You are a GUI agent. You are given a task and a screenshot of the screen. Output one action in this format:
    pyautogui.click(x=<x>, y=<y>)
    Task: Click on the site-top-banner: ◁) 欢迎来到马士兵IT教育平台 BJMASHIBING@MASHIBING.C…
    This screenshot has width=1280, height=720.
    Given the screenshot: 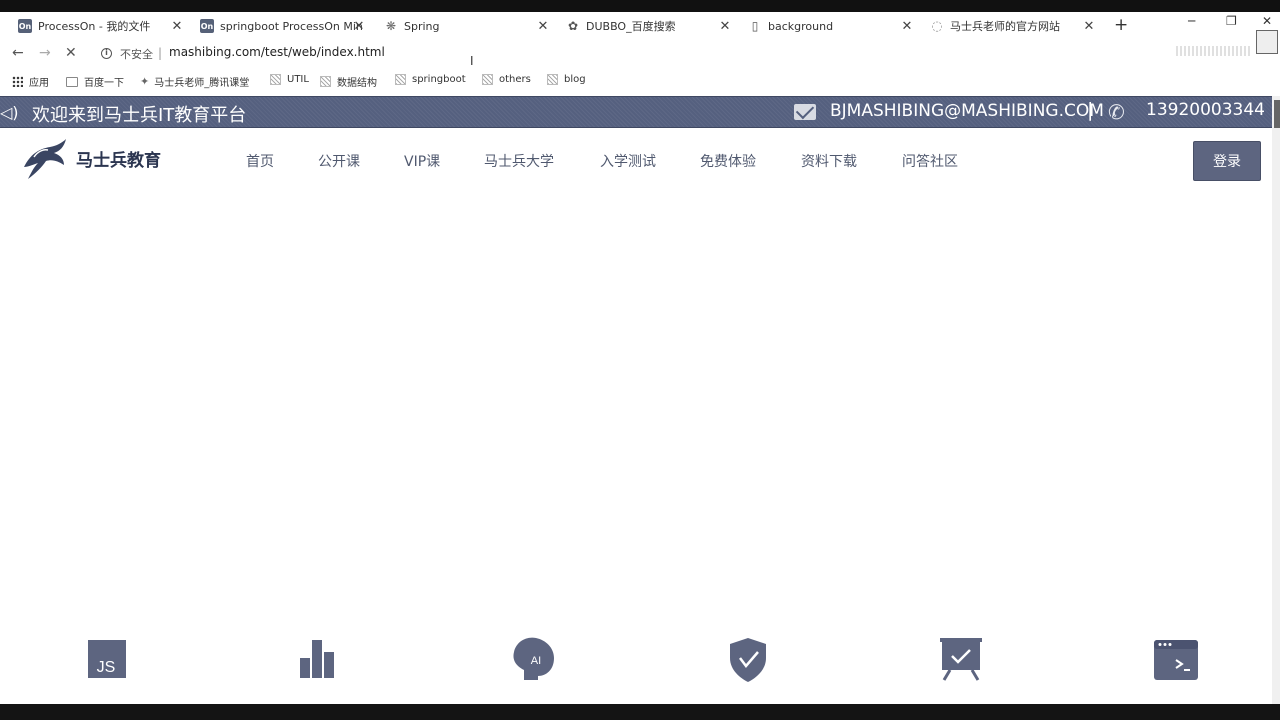 What is the action you would take?
    pyautogui.click(x=640, y=112)
    